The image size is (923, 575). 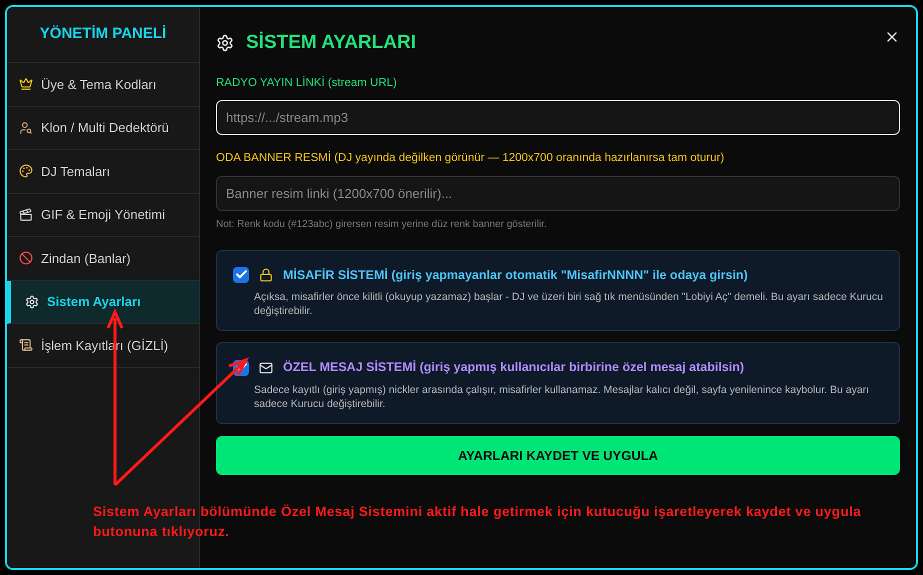 What do you see at coordinates (103, 172) in the screenshot?
I see `sidebar-item: DJ Temaları` at bounding box center [103, 172].